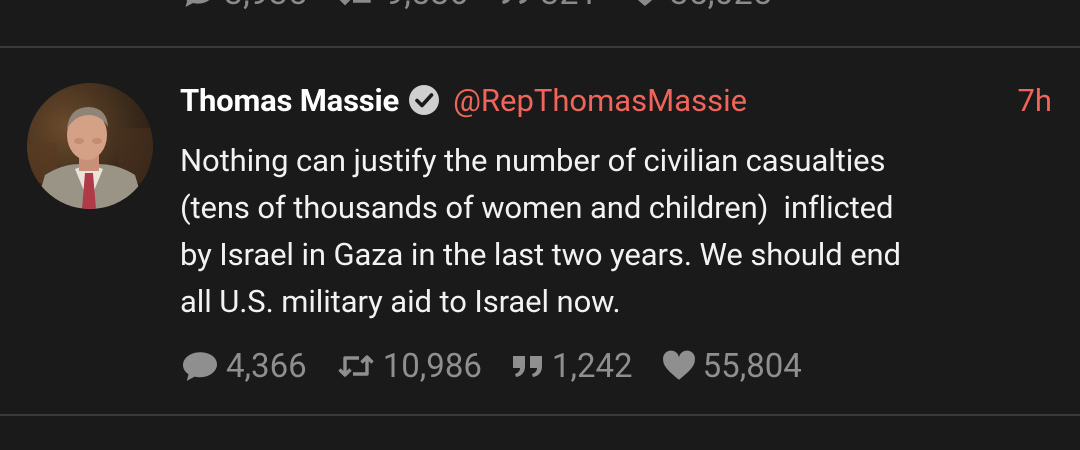  I want to click on avatar, so click(90, 146).